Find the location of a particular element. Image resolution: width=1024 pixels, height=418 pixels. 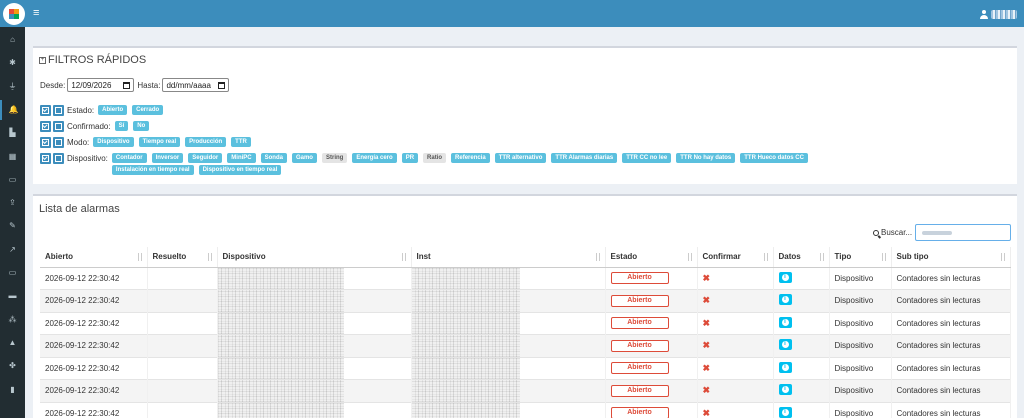

search-input is located at coordinates (963, 232).